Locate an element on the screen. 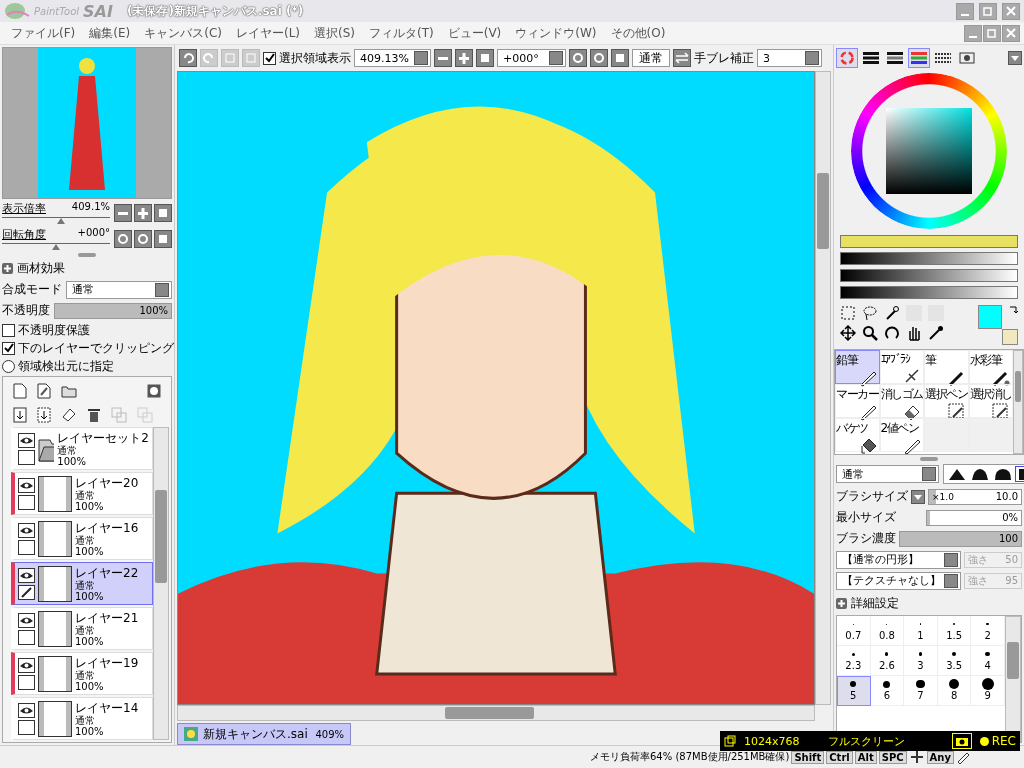 This screenshot has height=768, width=1024. new-layer-icon is located at coordinates (20, 391).